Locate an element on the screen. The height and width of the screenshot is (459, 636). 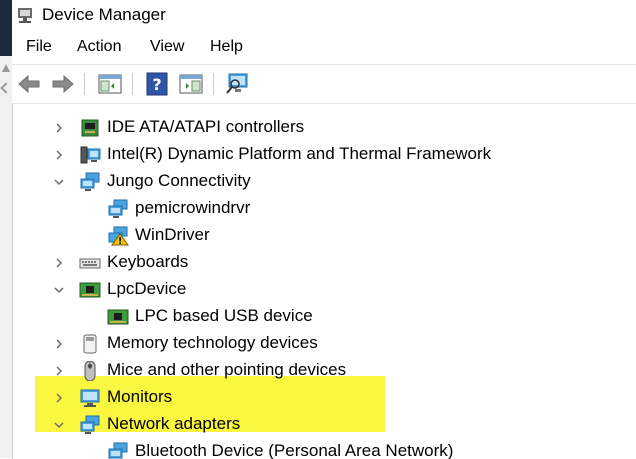
show-hide-console-tree-button is located at coordinates (110, 84).